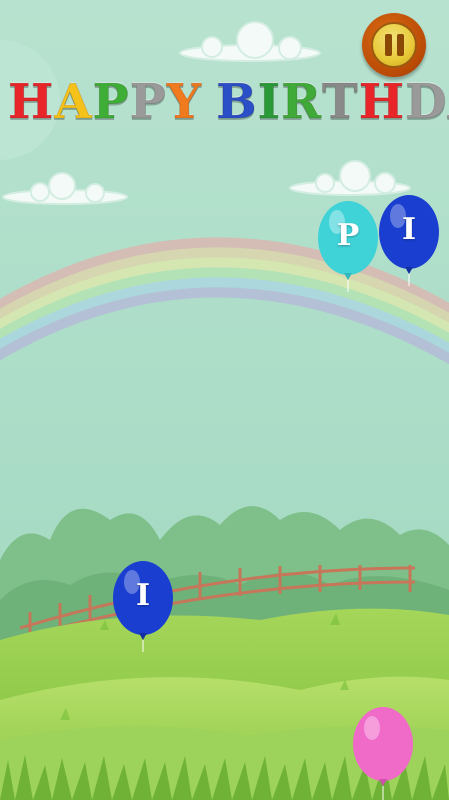  Describe the element at coordinates (184, 102) in the screenshot. I see `title-letter: Y` at that location.